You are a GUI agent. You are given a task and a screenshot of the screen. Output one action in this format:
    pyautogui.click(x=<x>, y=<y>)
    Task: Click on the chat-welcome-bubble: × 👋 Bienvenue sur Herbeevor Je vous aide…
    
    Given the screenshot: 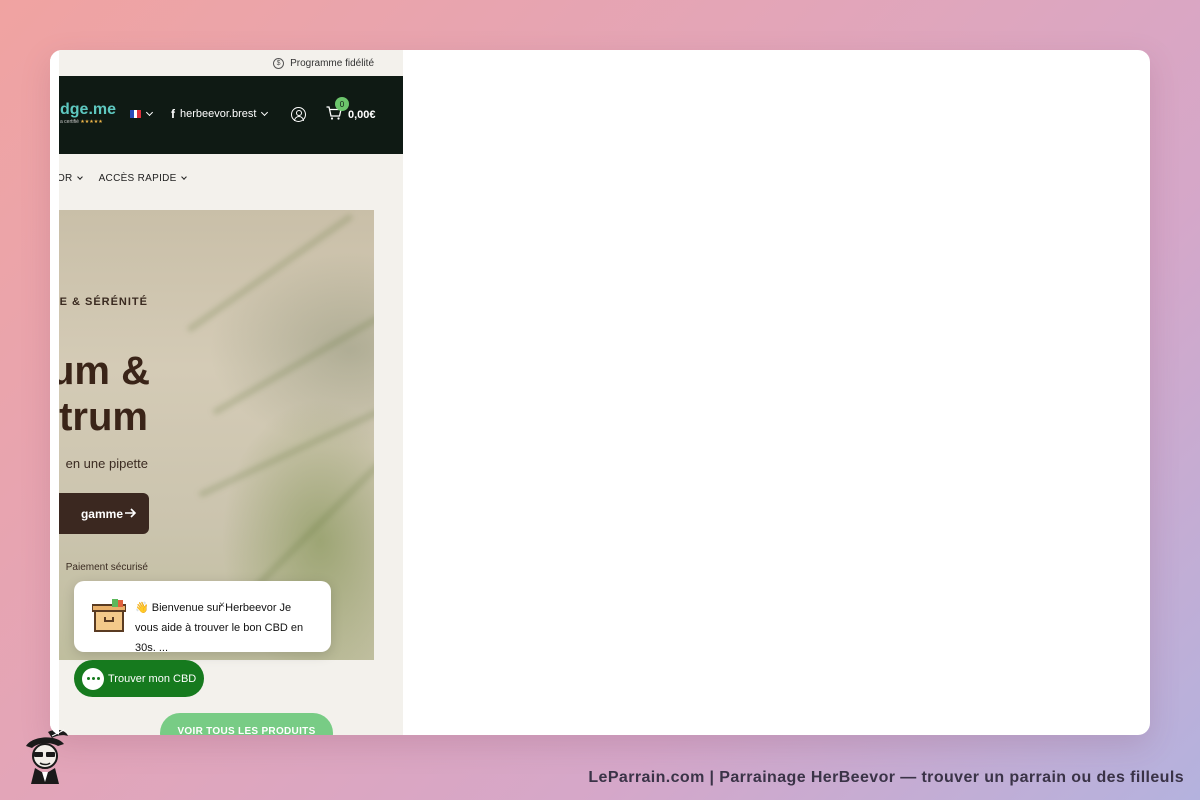 What is the action you would take?
    pyautogui.click(x=202, y=617)
    